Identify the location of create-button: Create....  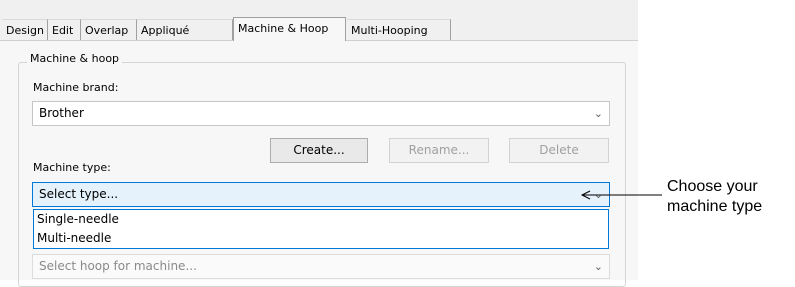
(319, 150).